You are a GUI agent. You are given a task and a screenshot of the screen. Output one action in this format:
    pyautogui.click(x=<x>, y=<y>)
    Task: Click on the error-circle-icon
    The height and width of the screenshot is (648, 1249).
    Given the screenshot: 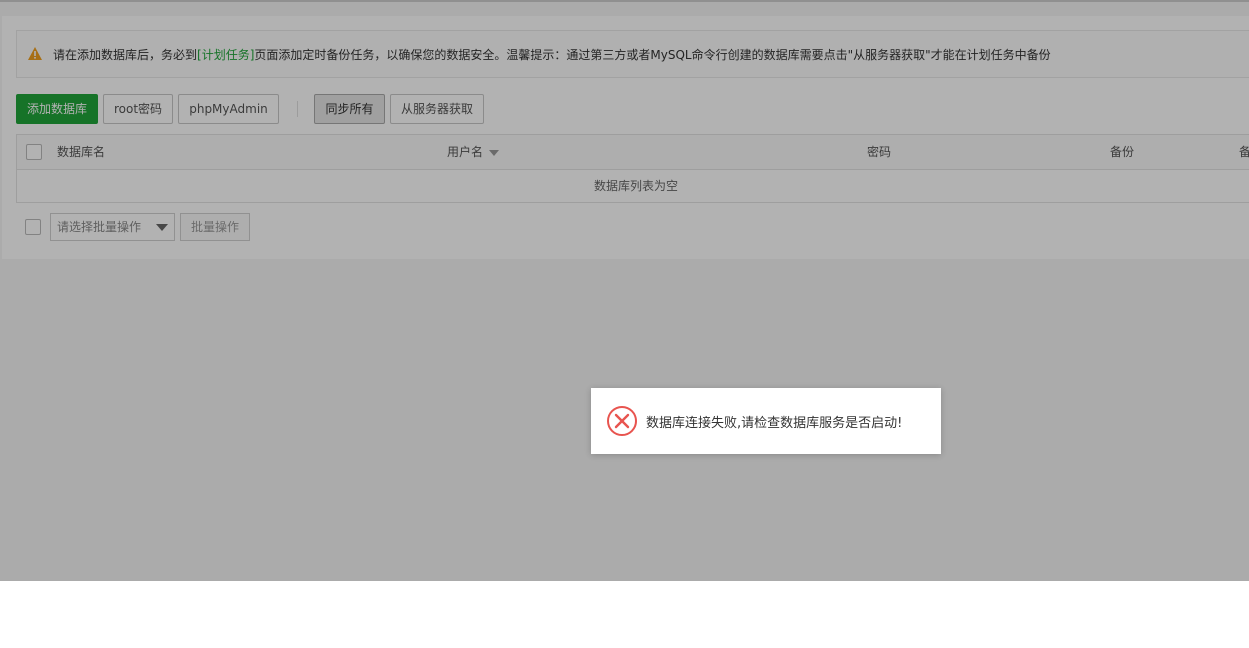 What is the action you would take?
    pyautogui.click(x=622, y=421)
    